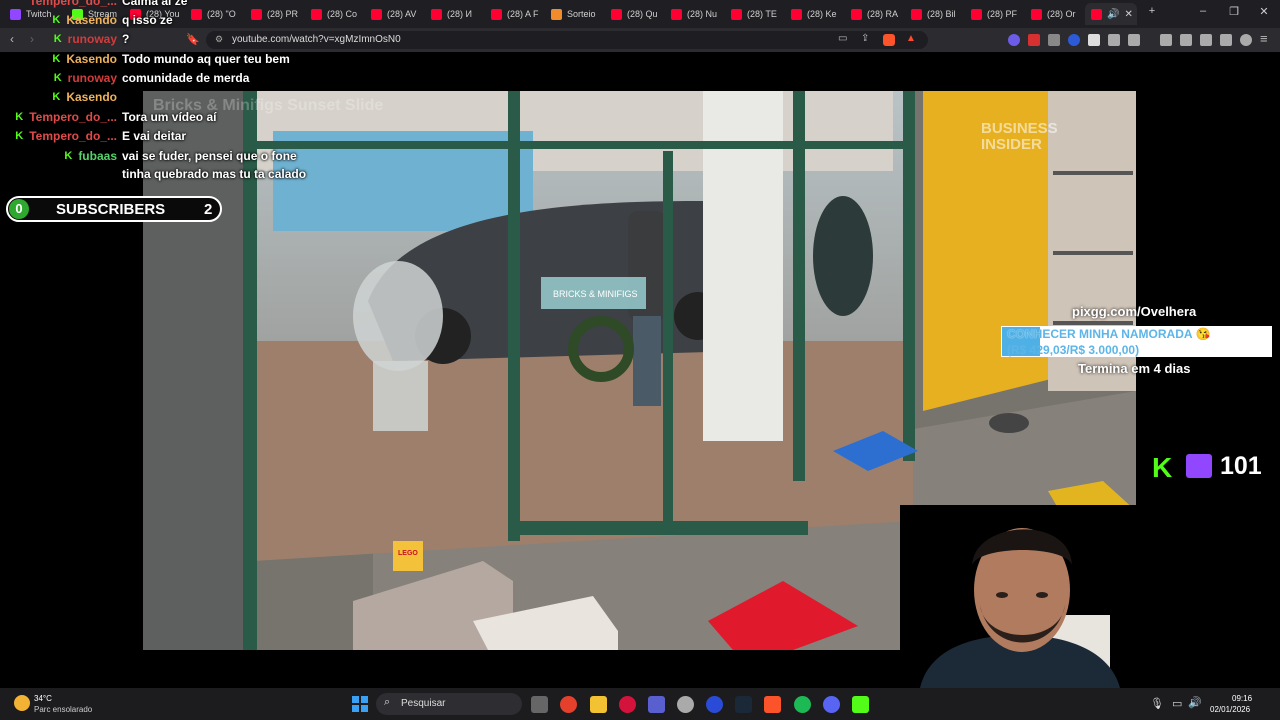  What do you see at coordinates (1061, 14) in the screenshot?
I see `tab-label: (28) Or` at bounding box center [1061, 14].